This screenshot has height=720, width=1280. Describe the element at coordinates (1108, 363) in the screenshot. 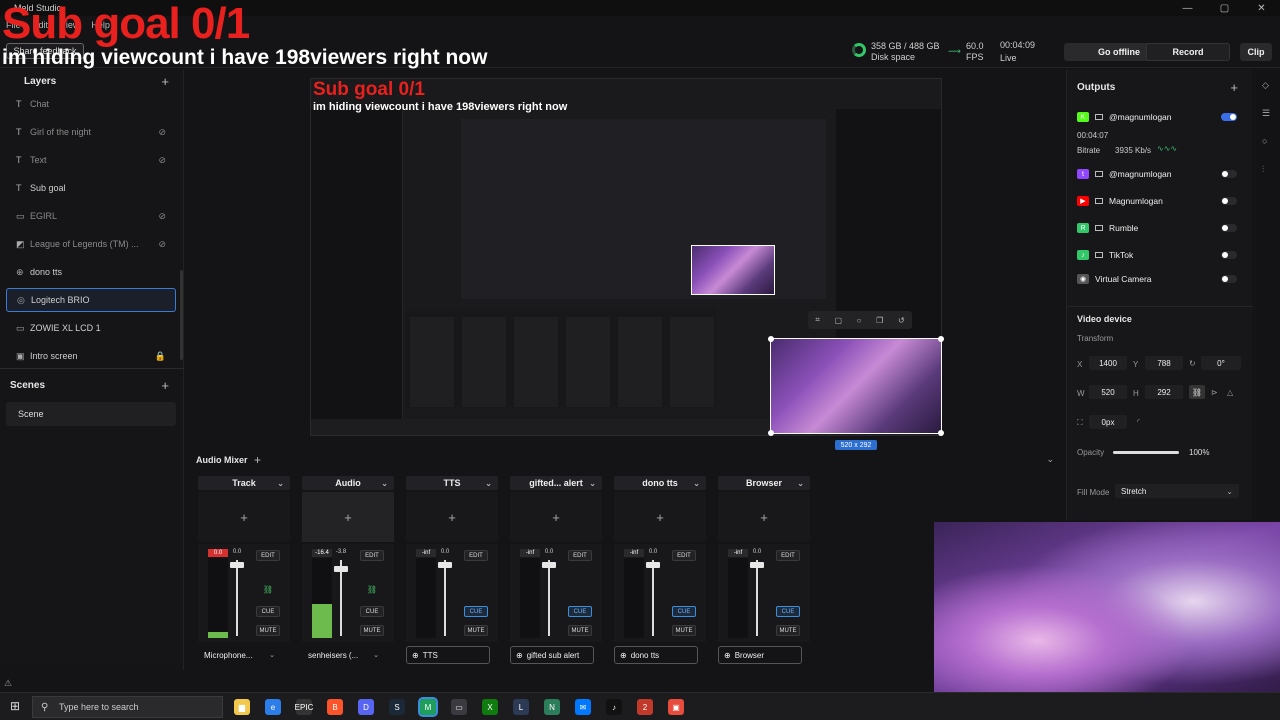

I see `x-field: 1400` at that location.